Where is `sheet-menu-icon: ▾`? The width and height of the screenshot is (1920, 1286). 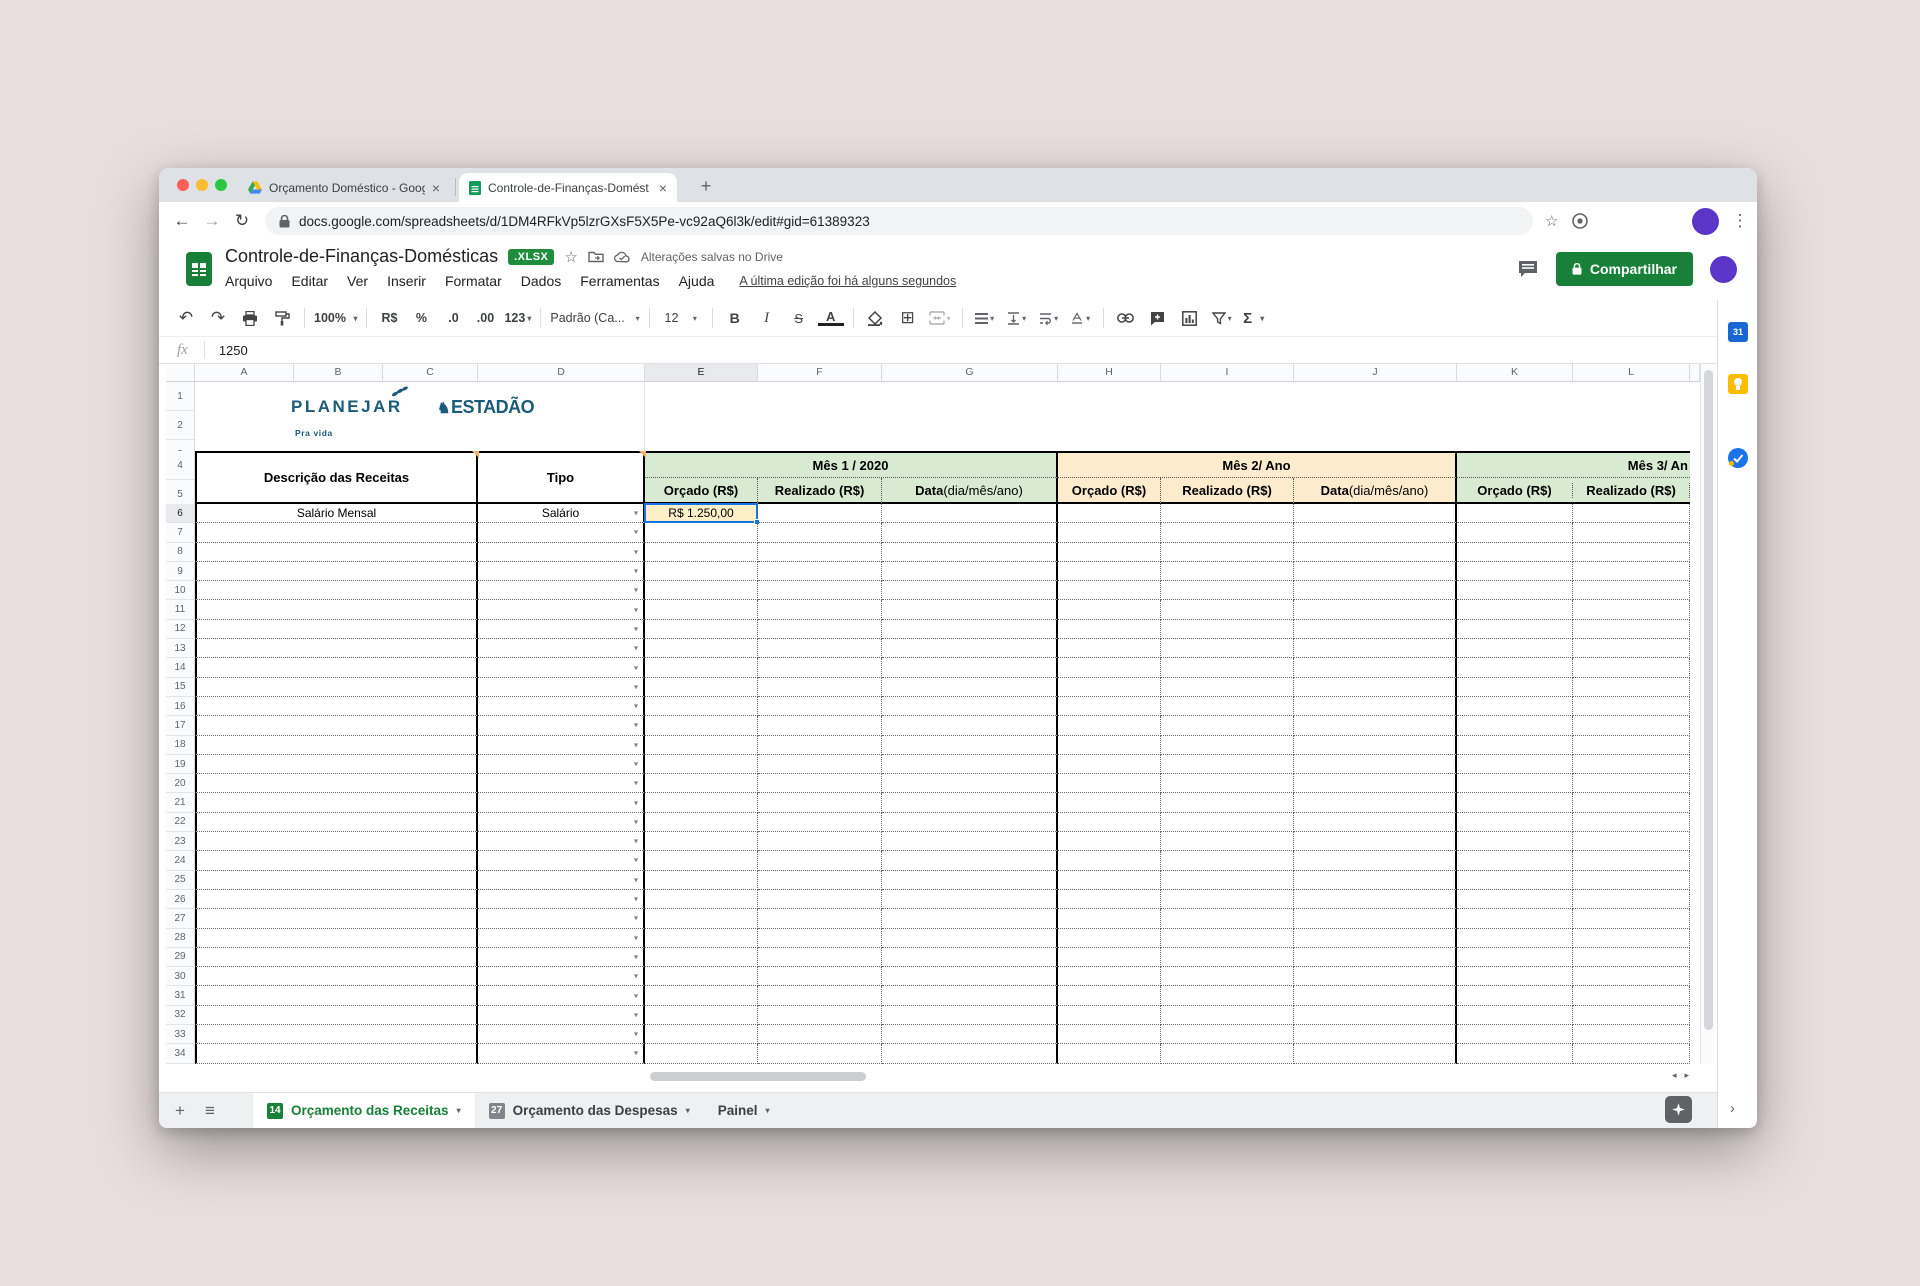 sheet-menu-icon: ▾ is located at coordinates (767, 1110).